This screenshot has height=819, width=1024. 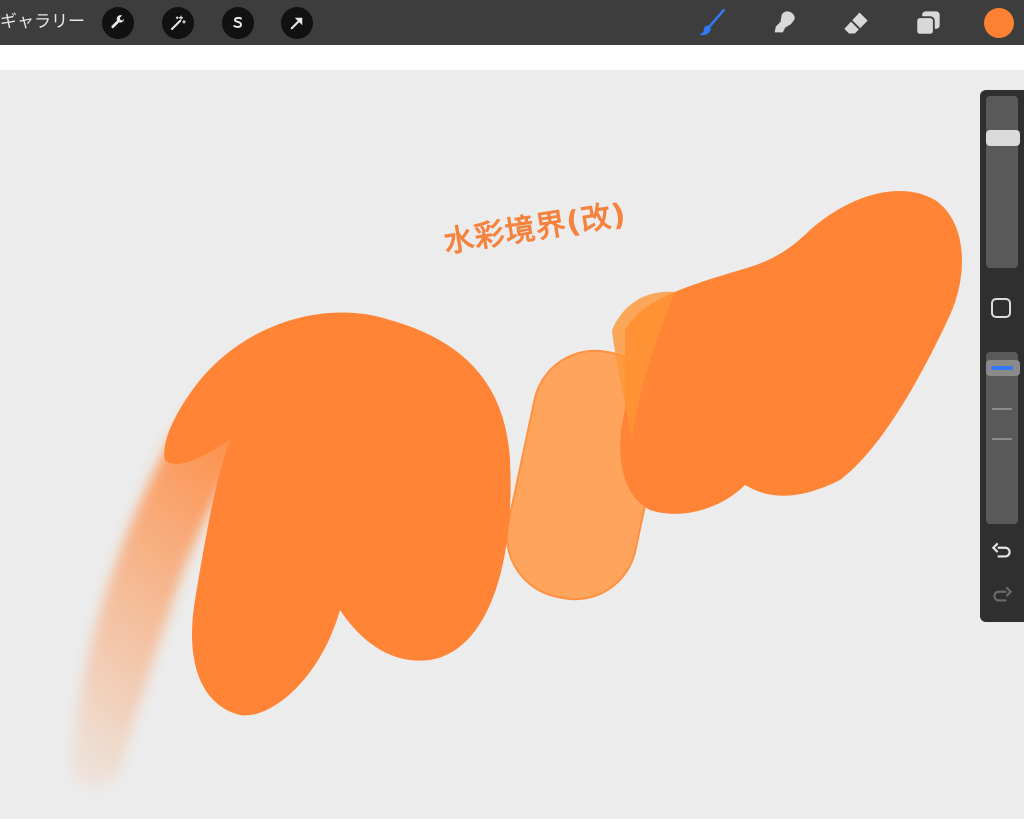 I want to click on undo-button, so click(x=1002, y=551).